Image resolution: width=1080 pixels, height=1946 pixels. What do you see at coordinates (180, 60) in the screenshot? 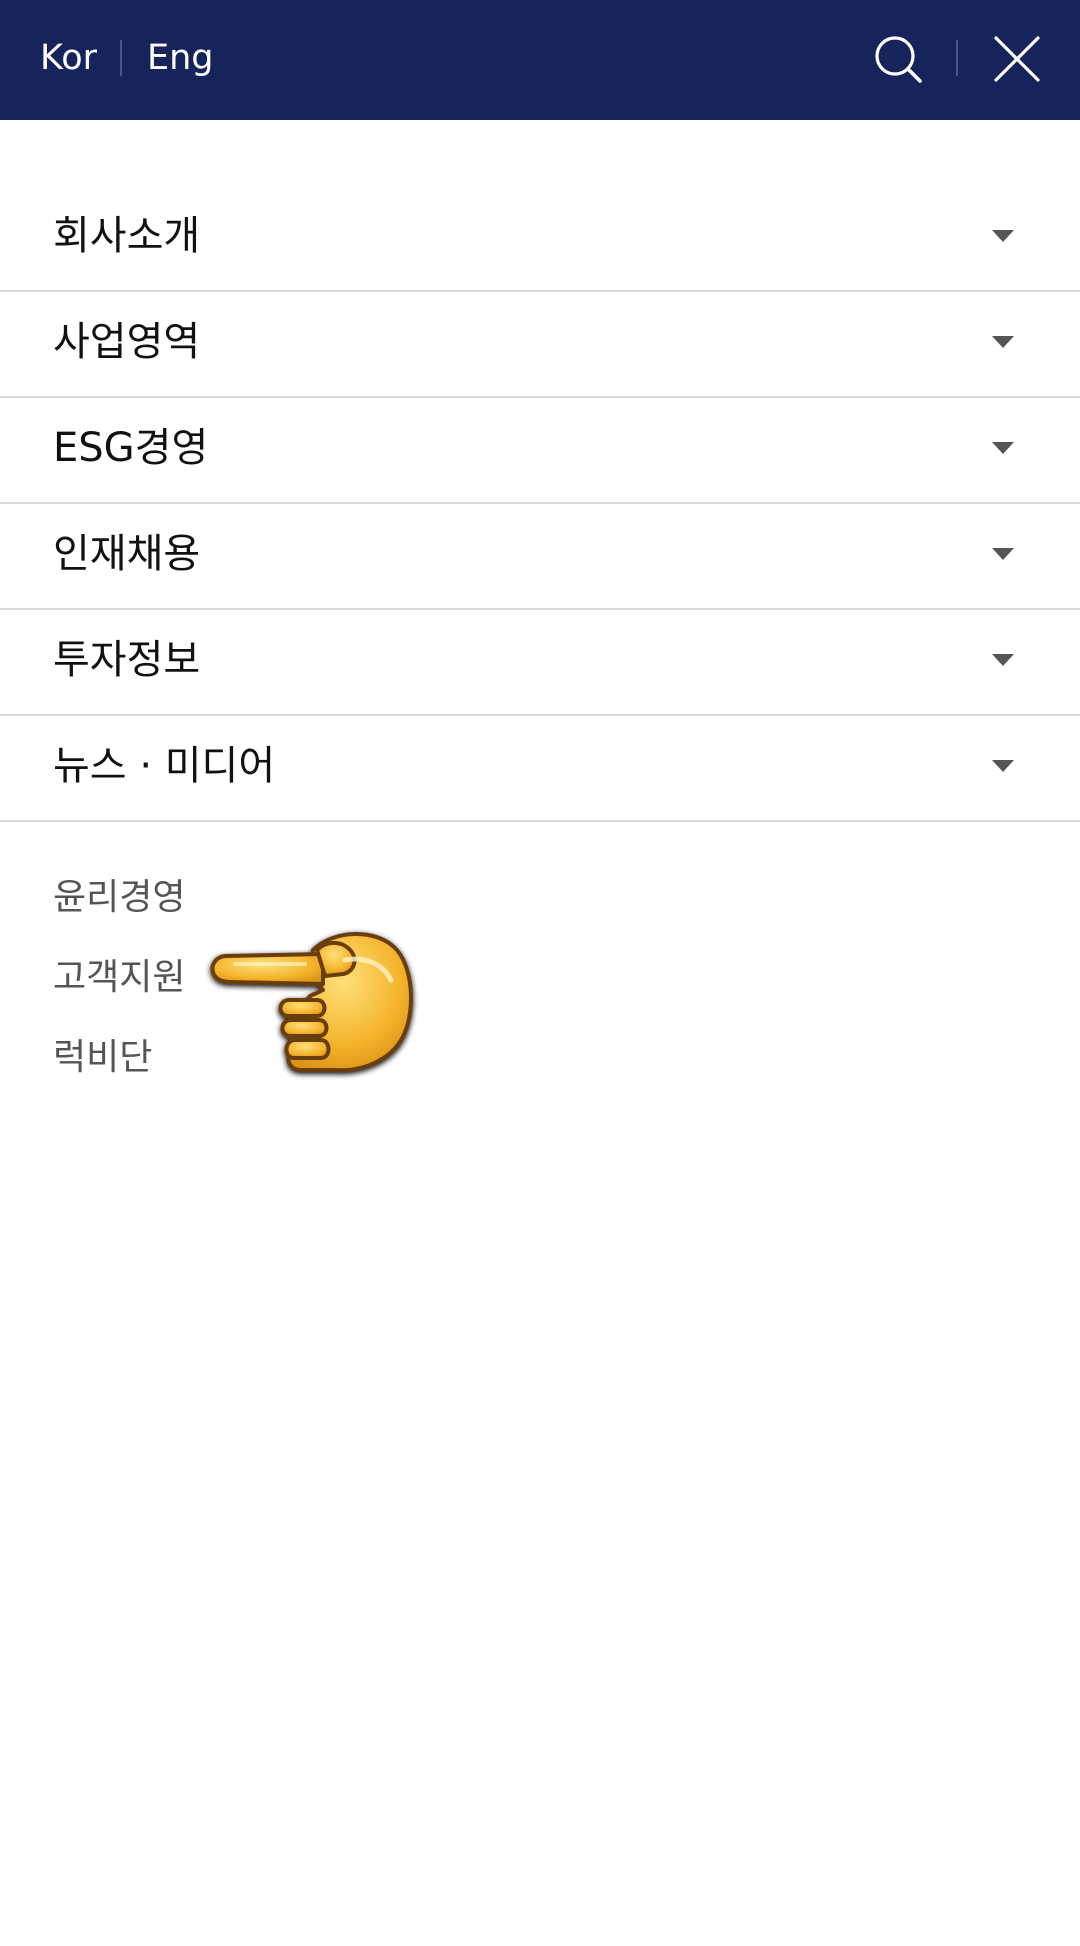
I see `language-eng-link: Eng` at bounding box center [180, 60].